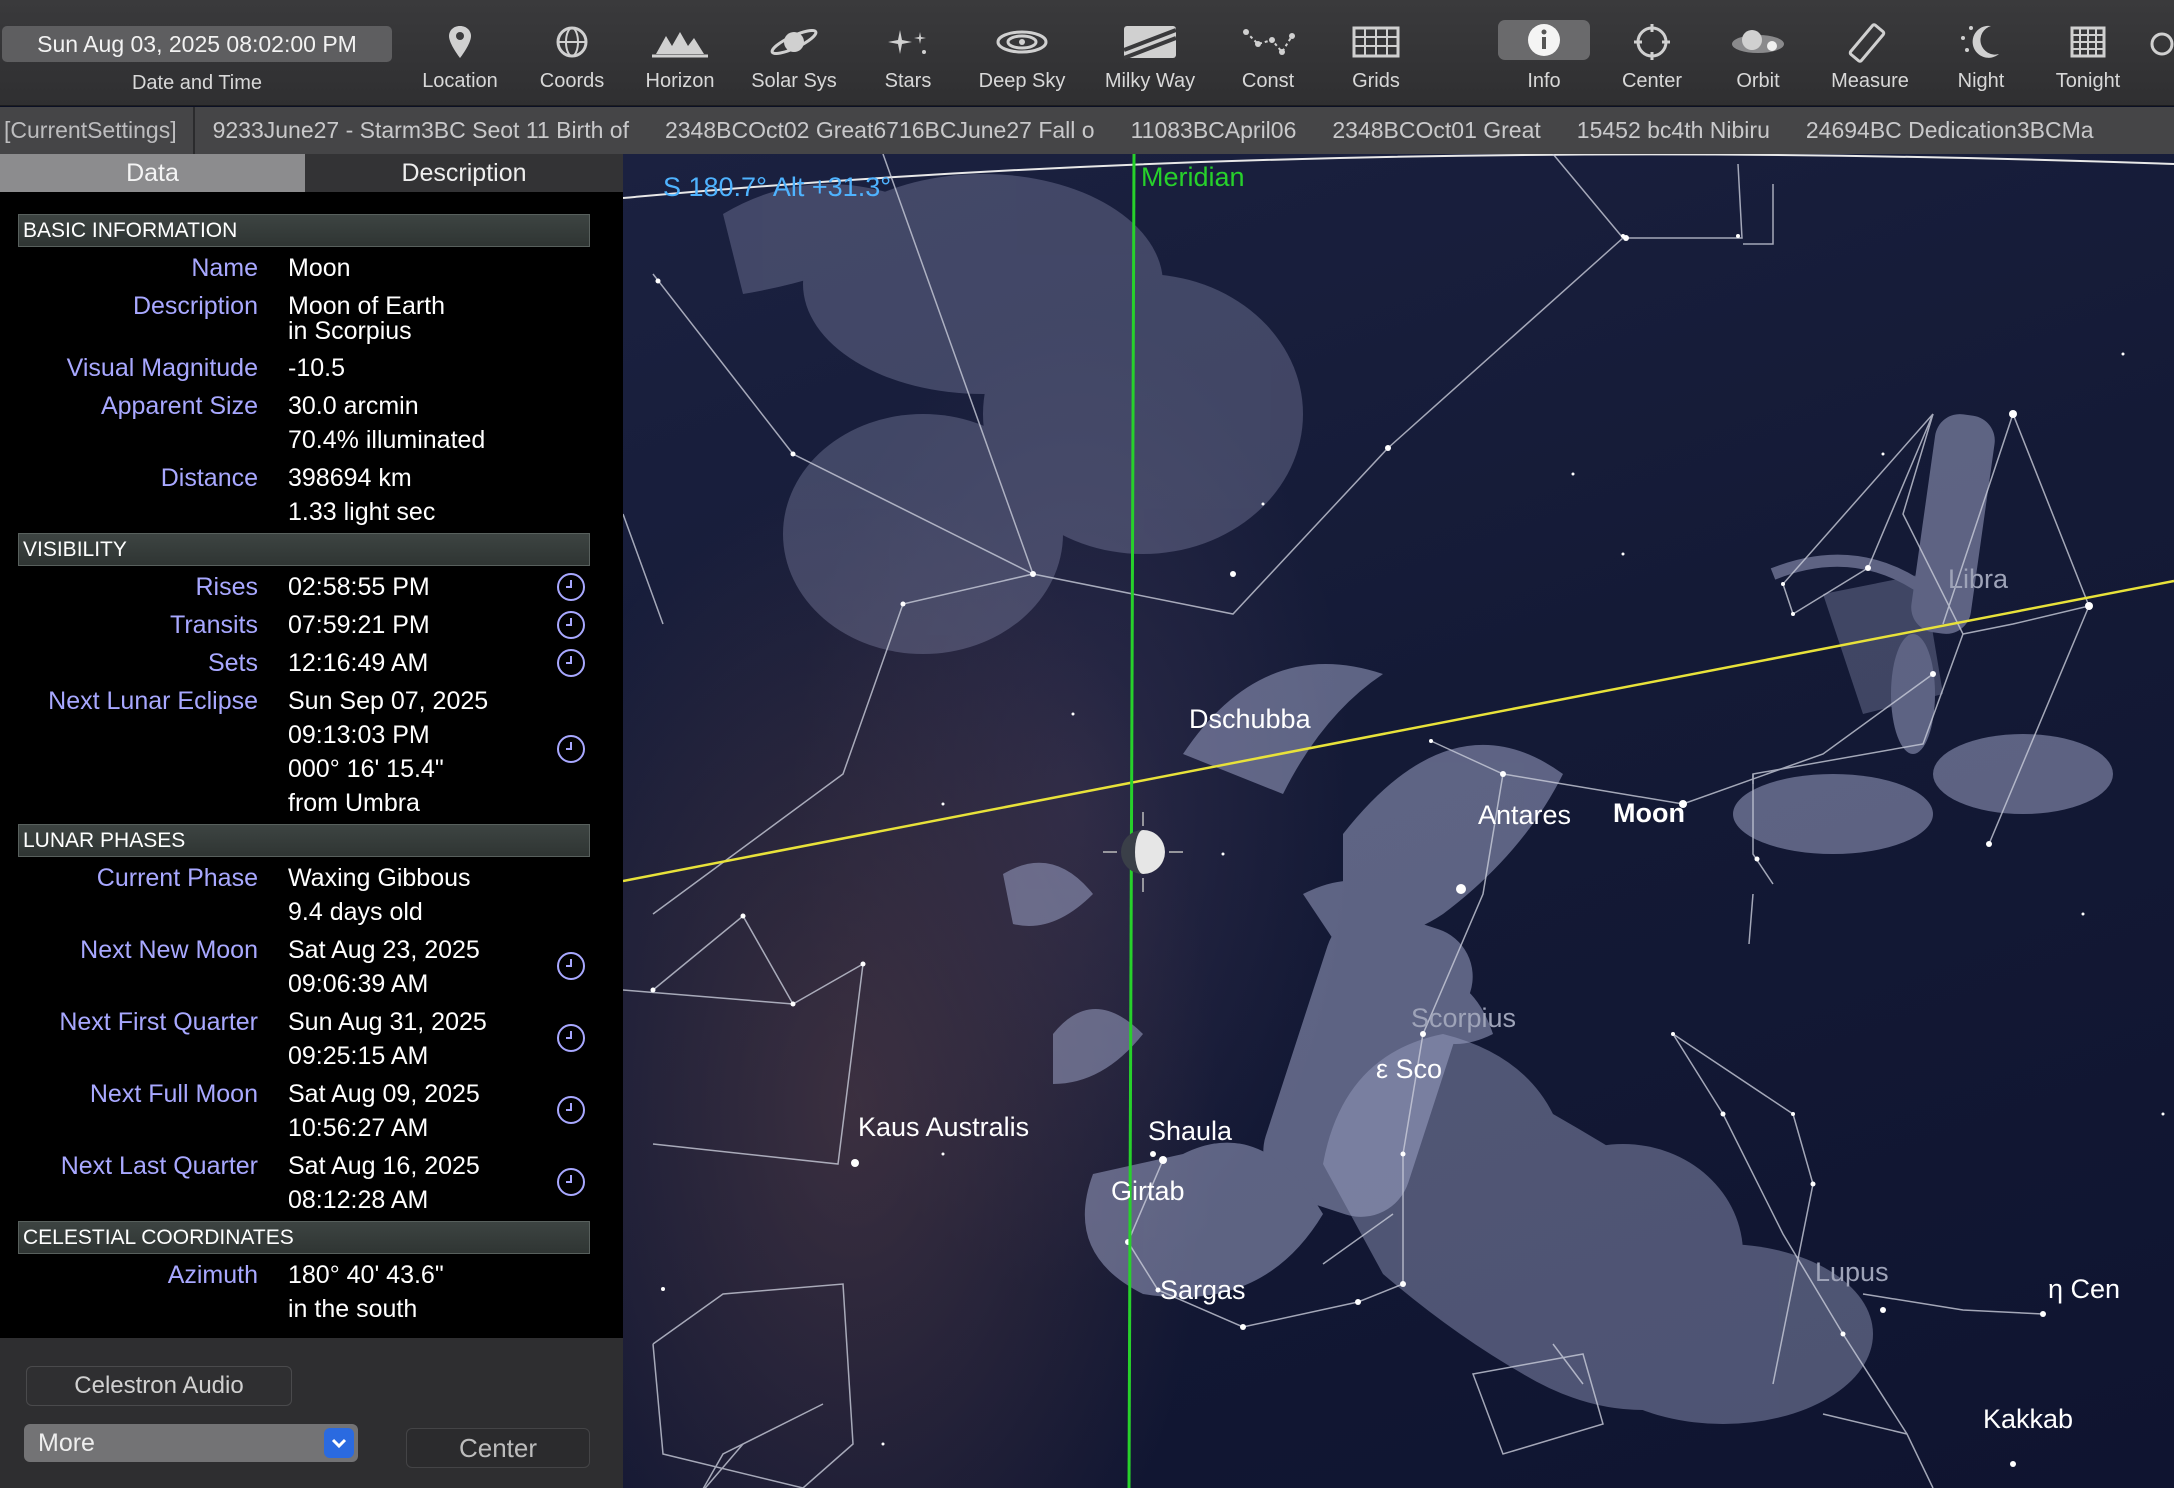 Image resolution: width=2174 pixels, height=1488 pixels. Describe the element at coordinates (2088, 61) in the screenshot. I see `tonight-button: Tonight` at that location.